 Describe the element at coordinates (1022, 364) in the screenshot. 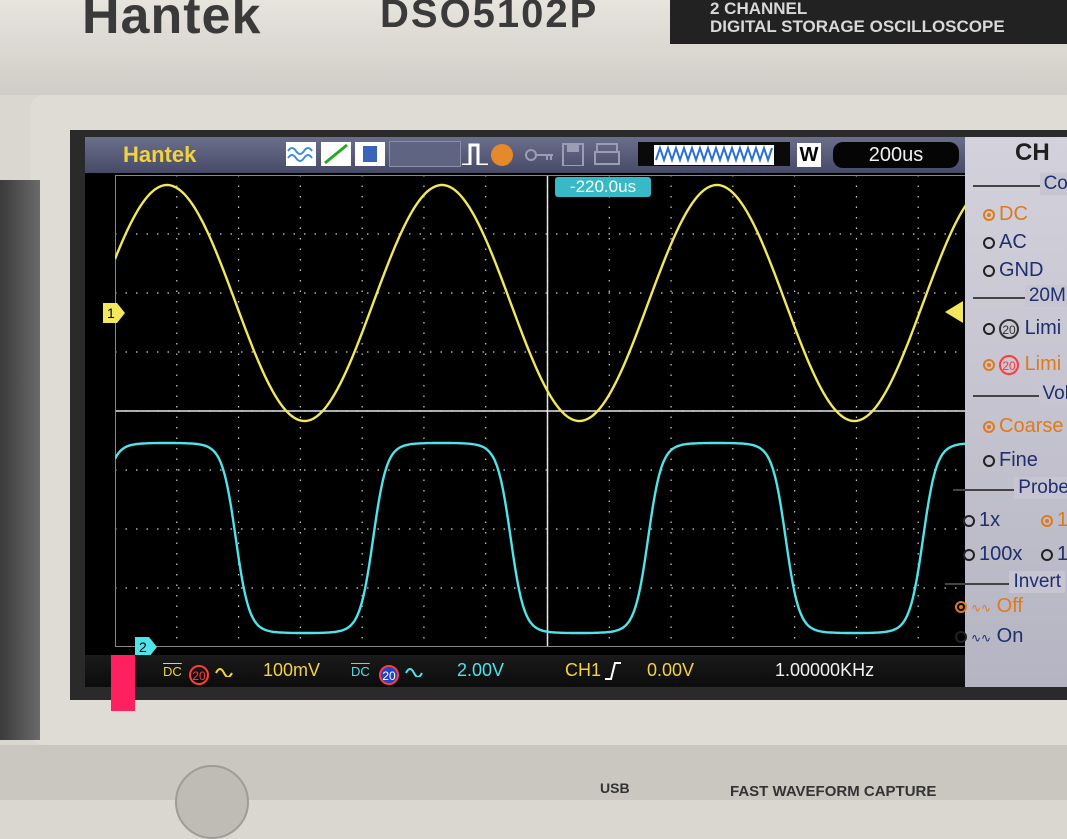

I see `bandwidth-on-option: 20 Limi` at that location.